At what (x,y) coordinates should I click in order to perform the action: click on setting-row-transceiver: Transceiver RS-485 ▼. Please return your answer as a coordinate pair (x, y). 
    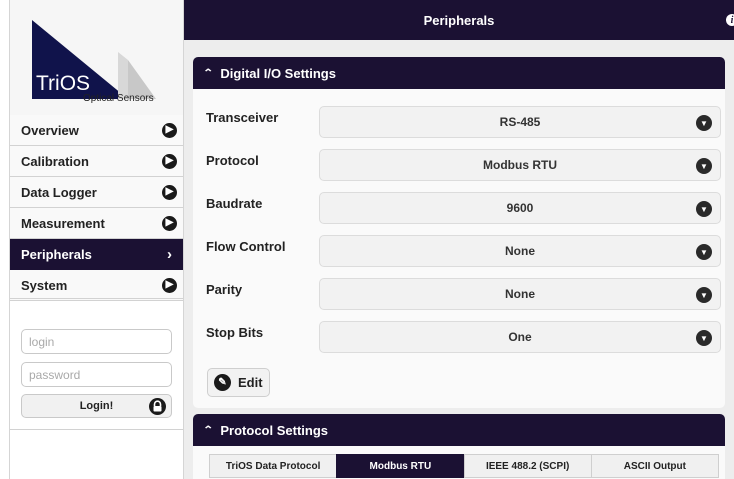
    Looking at the image, I should click on (459, 123).